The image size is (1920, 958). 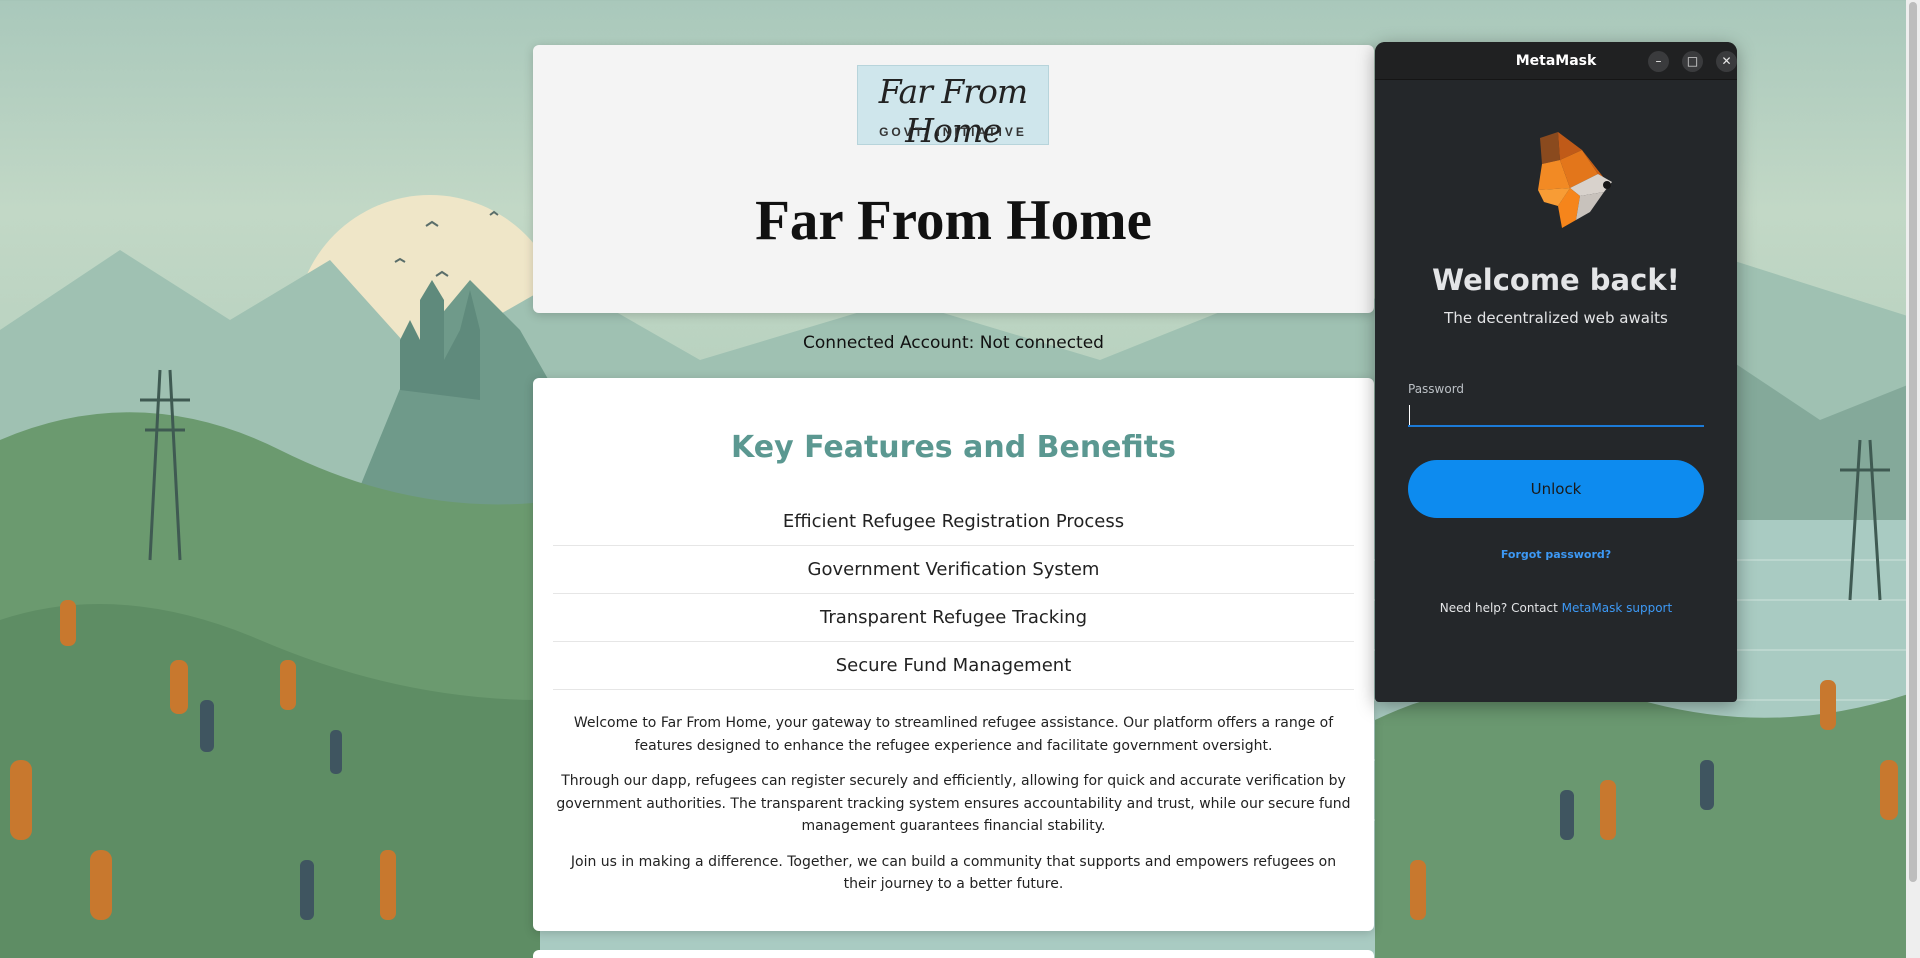 I want to click on feature-item: Efficient Refugee Registration Process, so click(x=953, y=522).